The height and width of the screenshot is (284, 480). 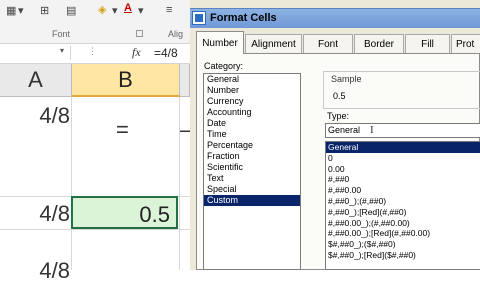 I want to click on column-header-c, so click(x=185, y=80).